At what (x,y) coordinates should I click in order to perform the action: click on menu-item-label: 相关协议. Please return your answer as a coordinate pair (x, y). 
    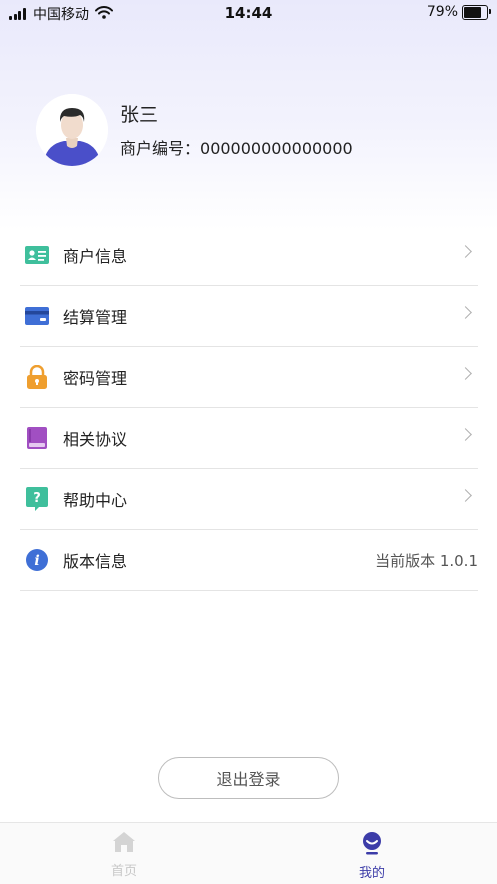
    Looking at the image, I should click on (95, 439).